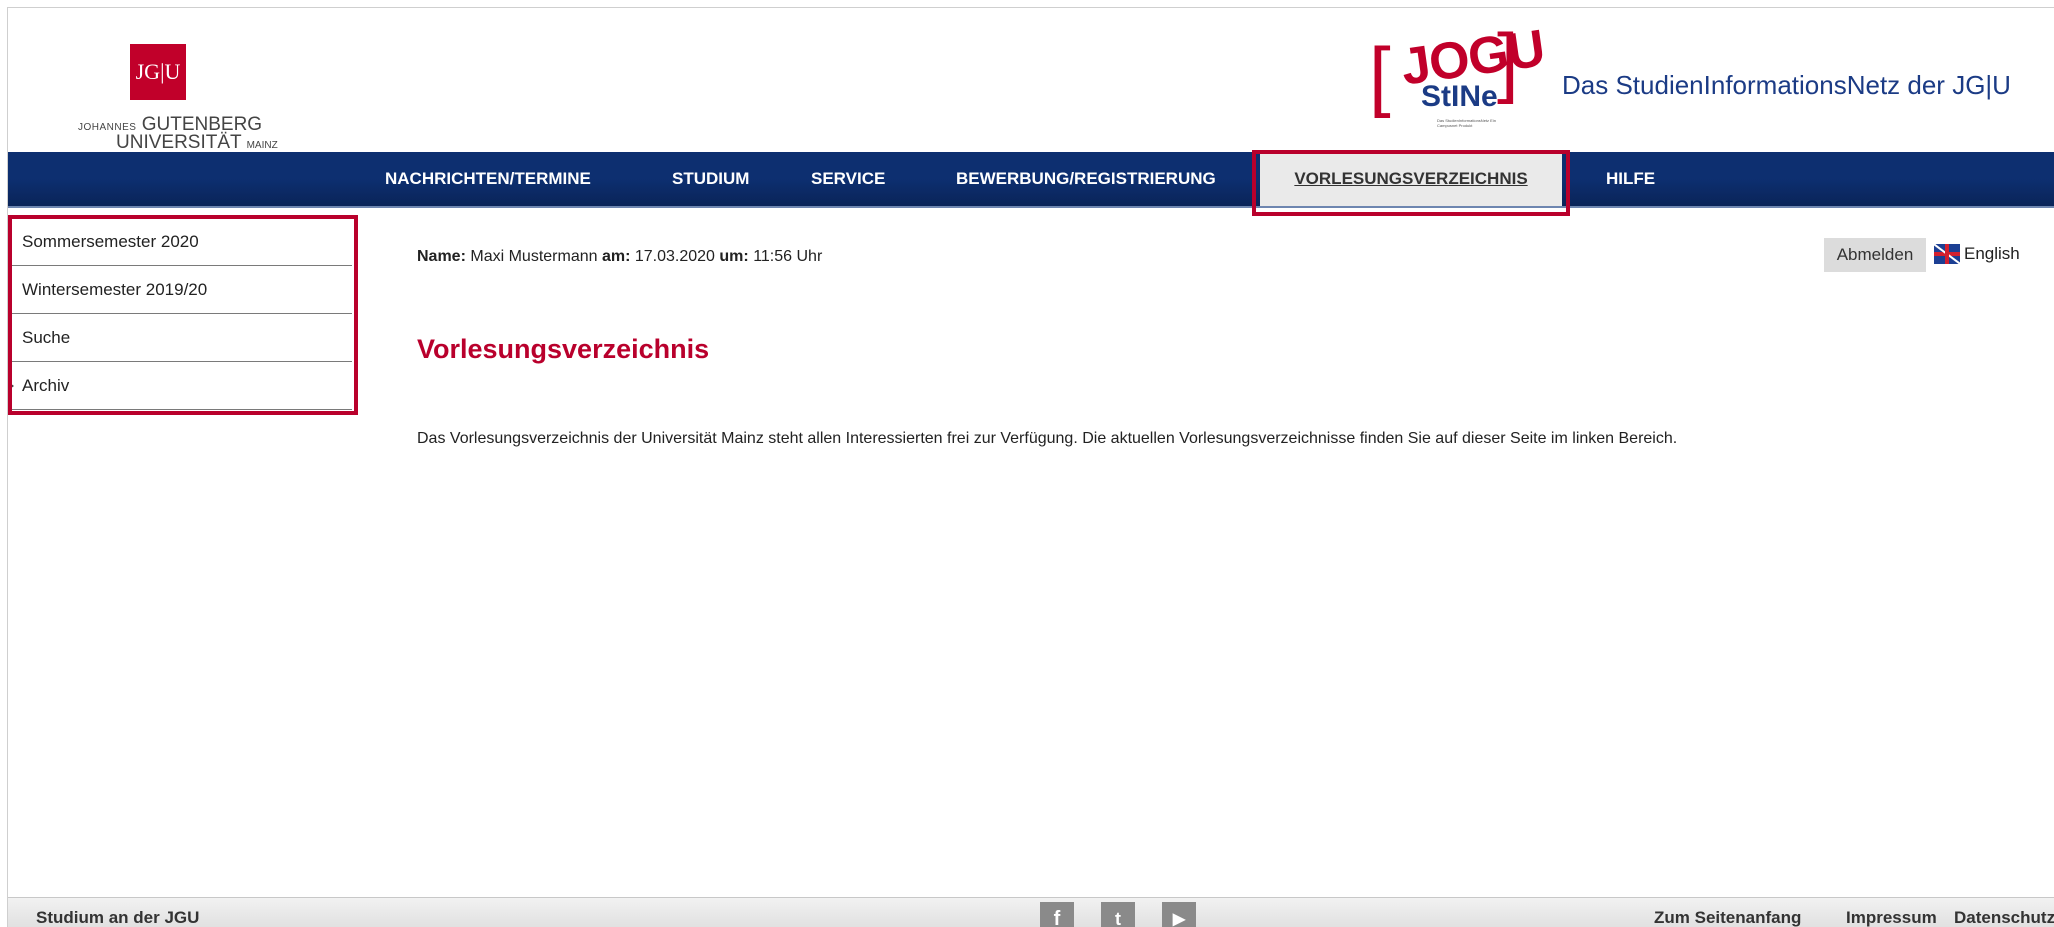 Image resolution: width=2054 pixels, height=927 pixels. I want to click on stine-bracket-right: ], so click(1508, 61).